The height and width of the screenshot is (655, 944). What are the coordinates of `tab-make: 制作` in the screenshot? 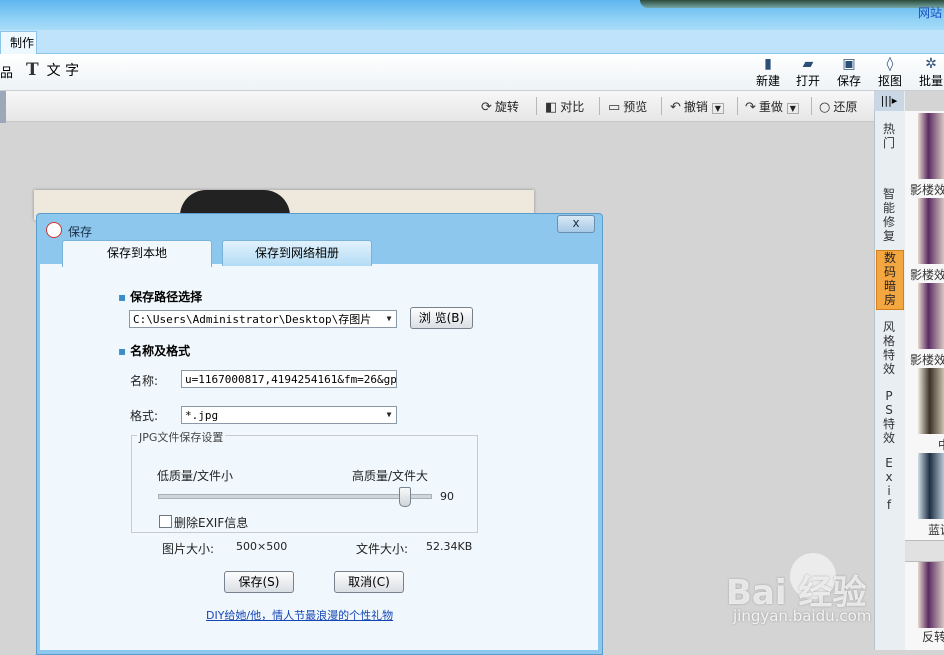 It's located at (18, 42).